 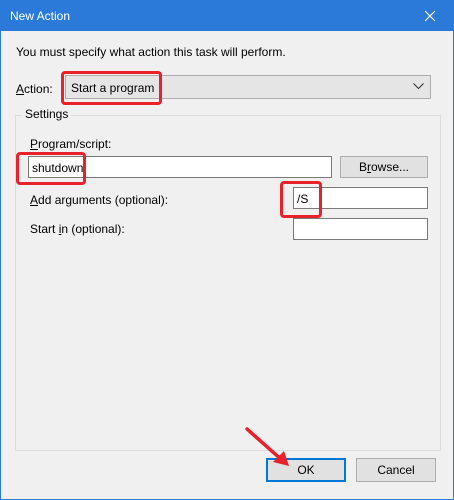 I want to click on action-dropdown: Start a program, so click(x=248, y=87).